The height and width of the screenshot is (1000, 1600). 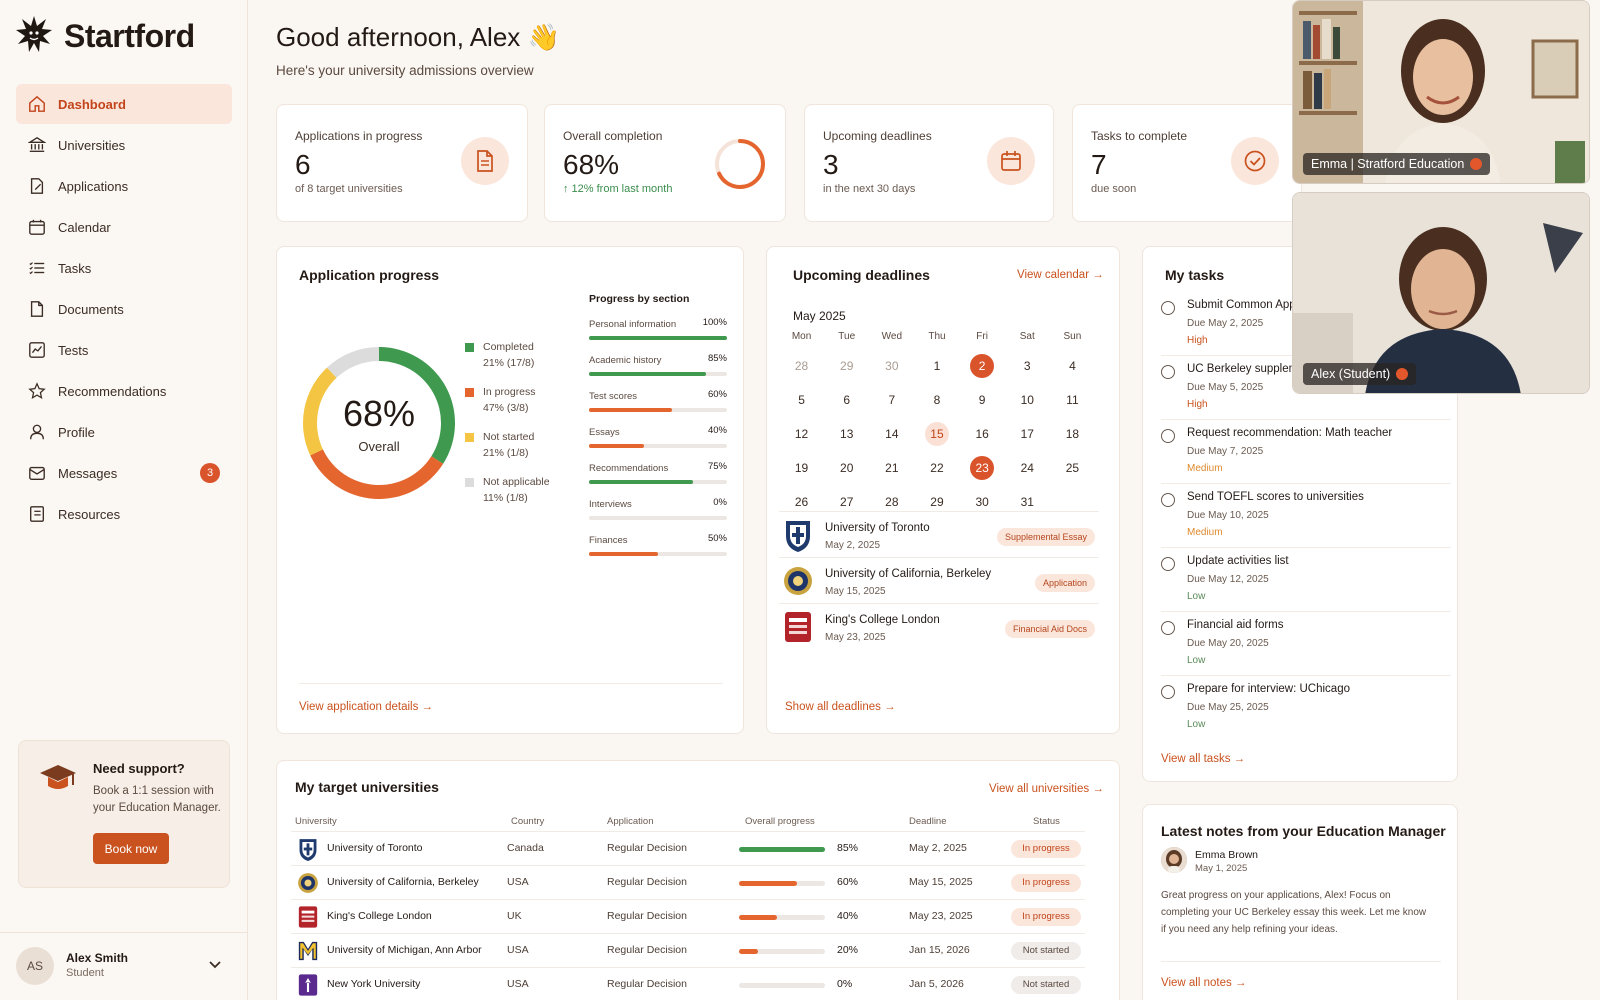 What do you see at coordinates (891, 366) in the screenshot?
I see `calendar-day: 30` at bounding box center [891, 366].